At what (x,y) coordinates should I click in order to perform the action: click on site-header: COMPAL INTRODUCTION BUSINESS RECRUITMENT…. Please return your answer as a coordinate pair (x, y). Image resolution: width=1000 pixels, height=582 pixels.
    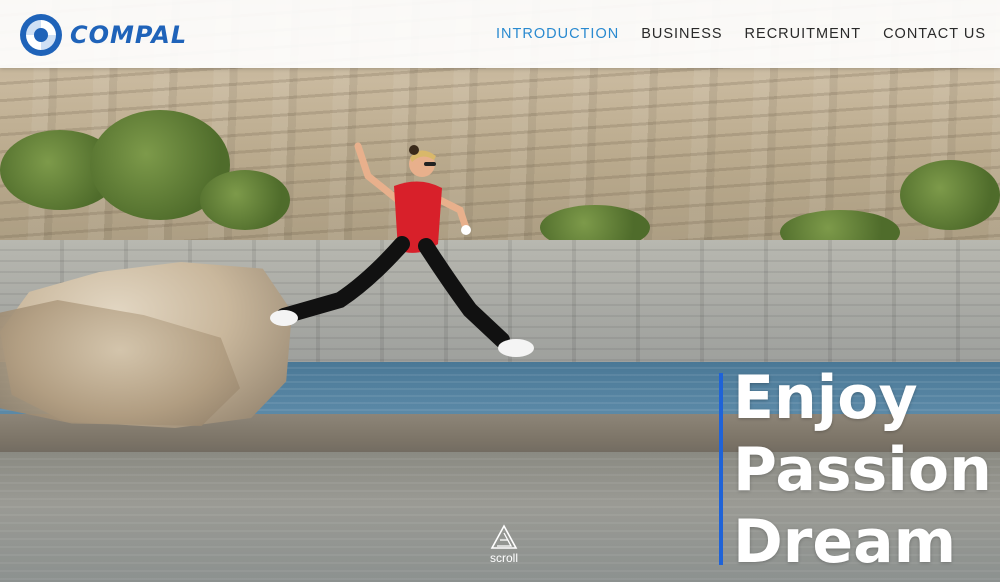
    Looking at the image, I should click on (500, 34).